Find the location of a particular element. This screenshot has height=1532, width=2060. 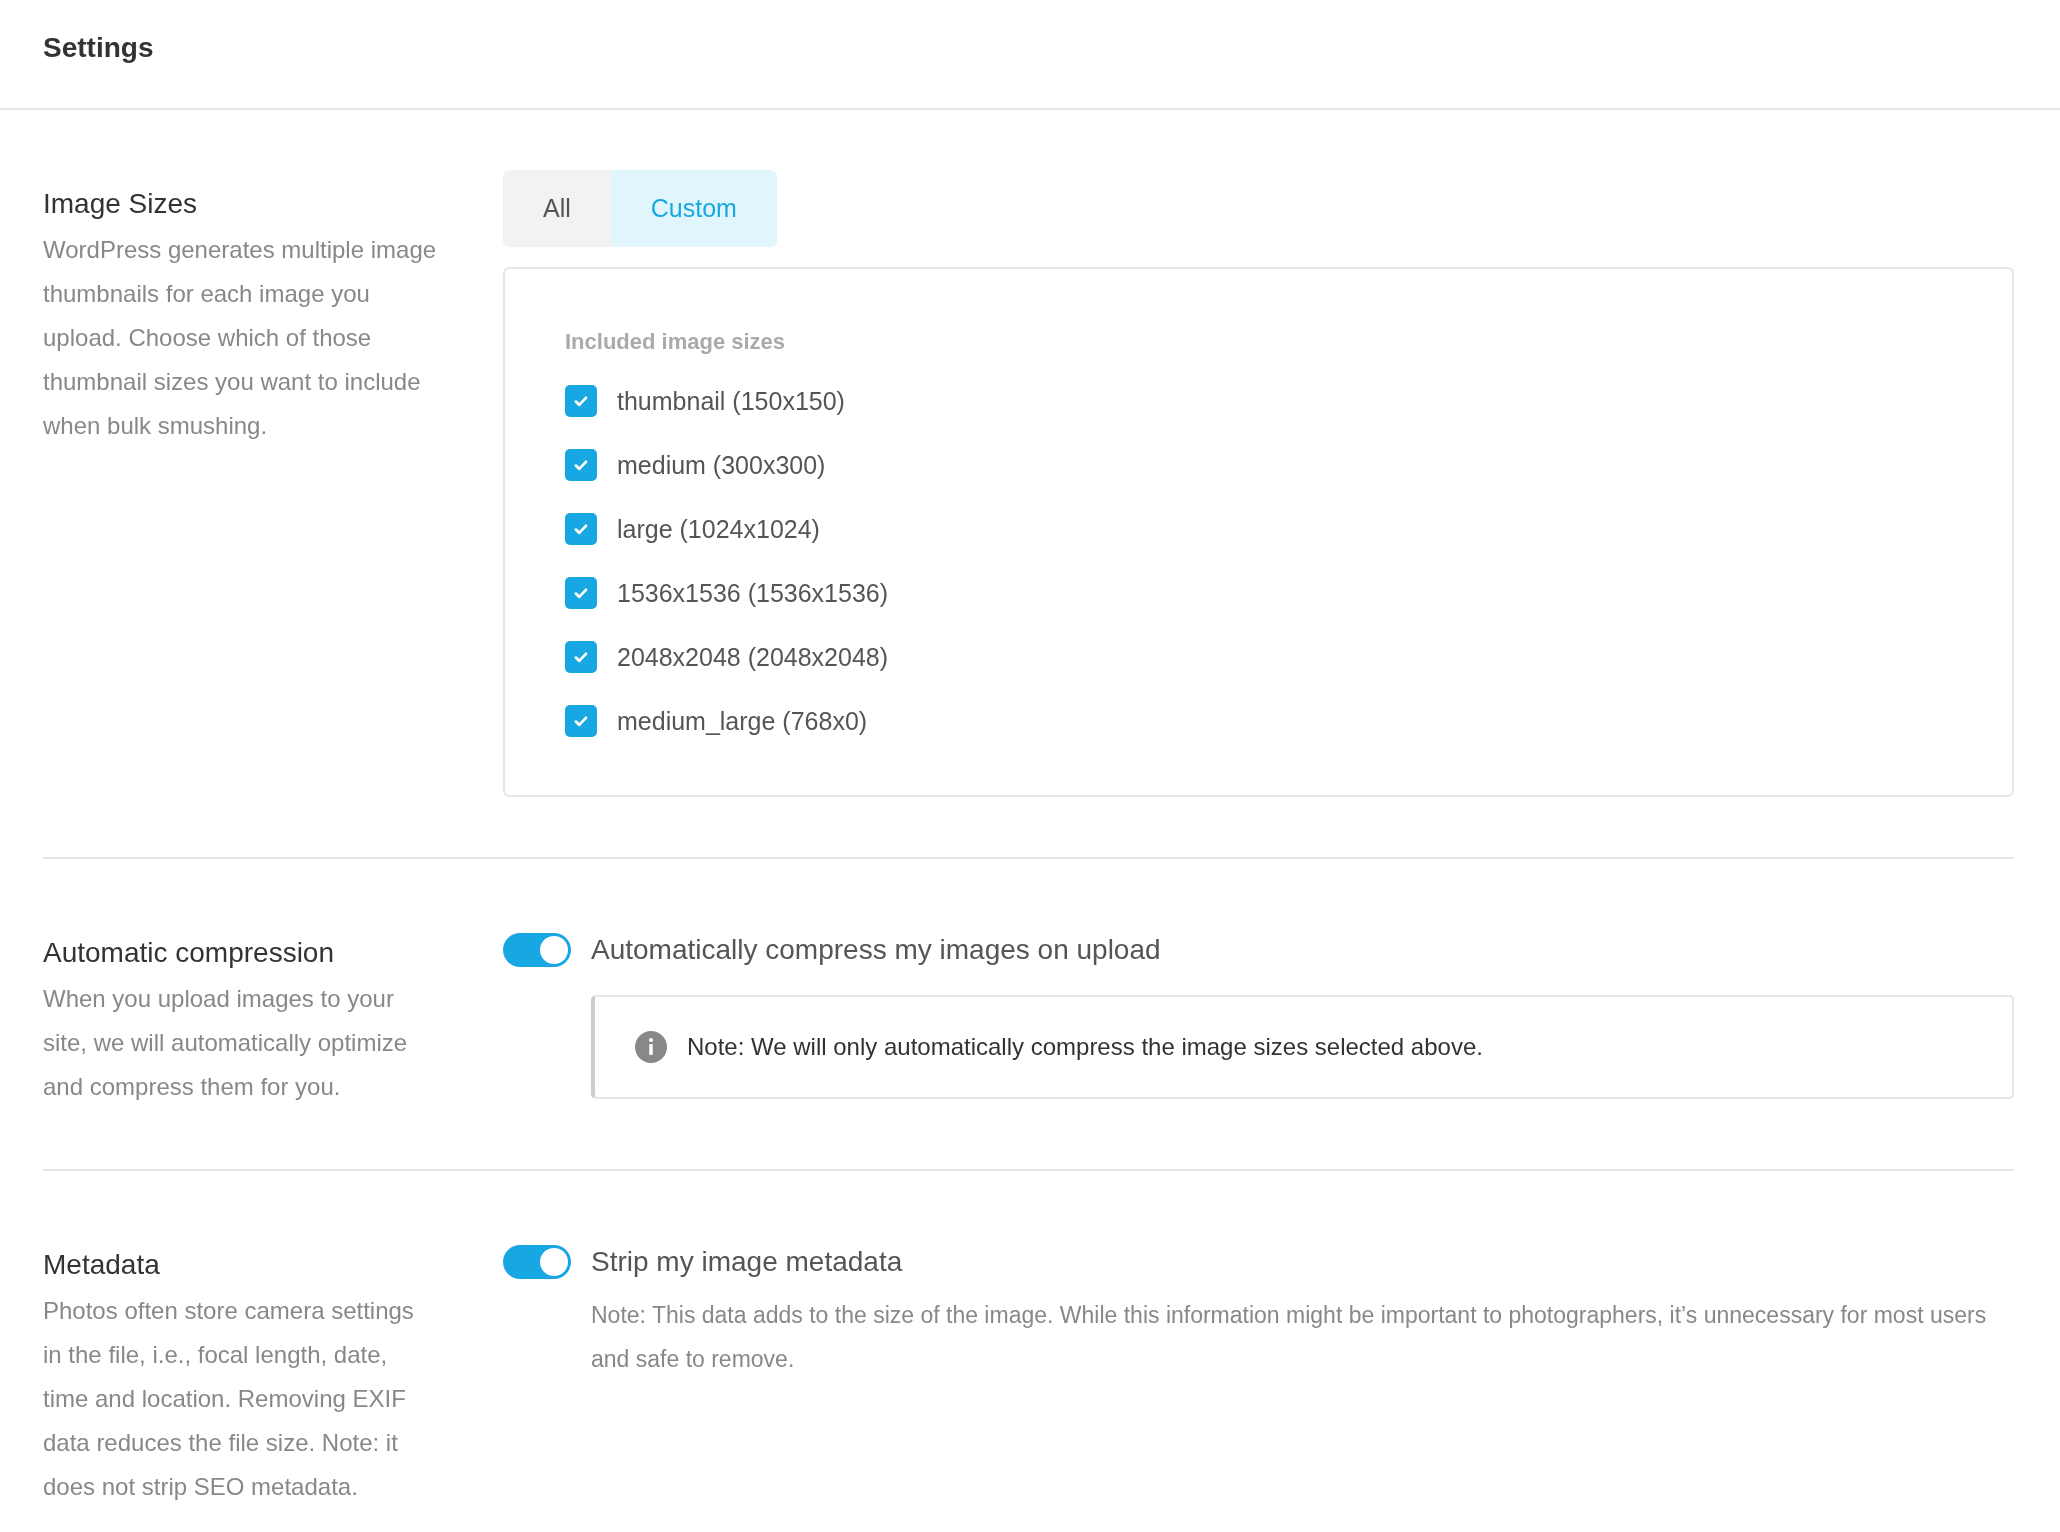

tab: All is located at coordinates (557, 208).